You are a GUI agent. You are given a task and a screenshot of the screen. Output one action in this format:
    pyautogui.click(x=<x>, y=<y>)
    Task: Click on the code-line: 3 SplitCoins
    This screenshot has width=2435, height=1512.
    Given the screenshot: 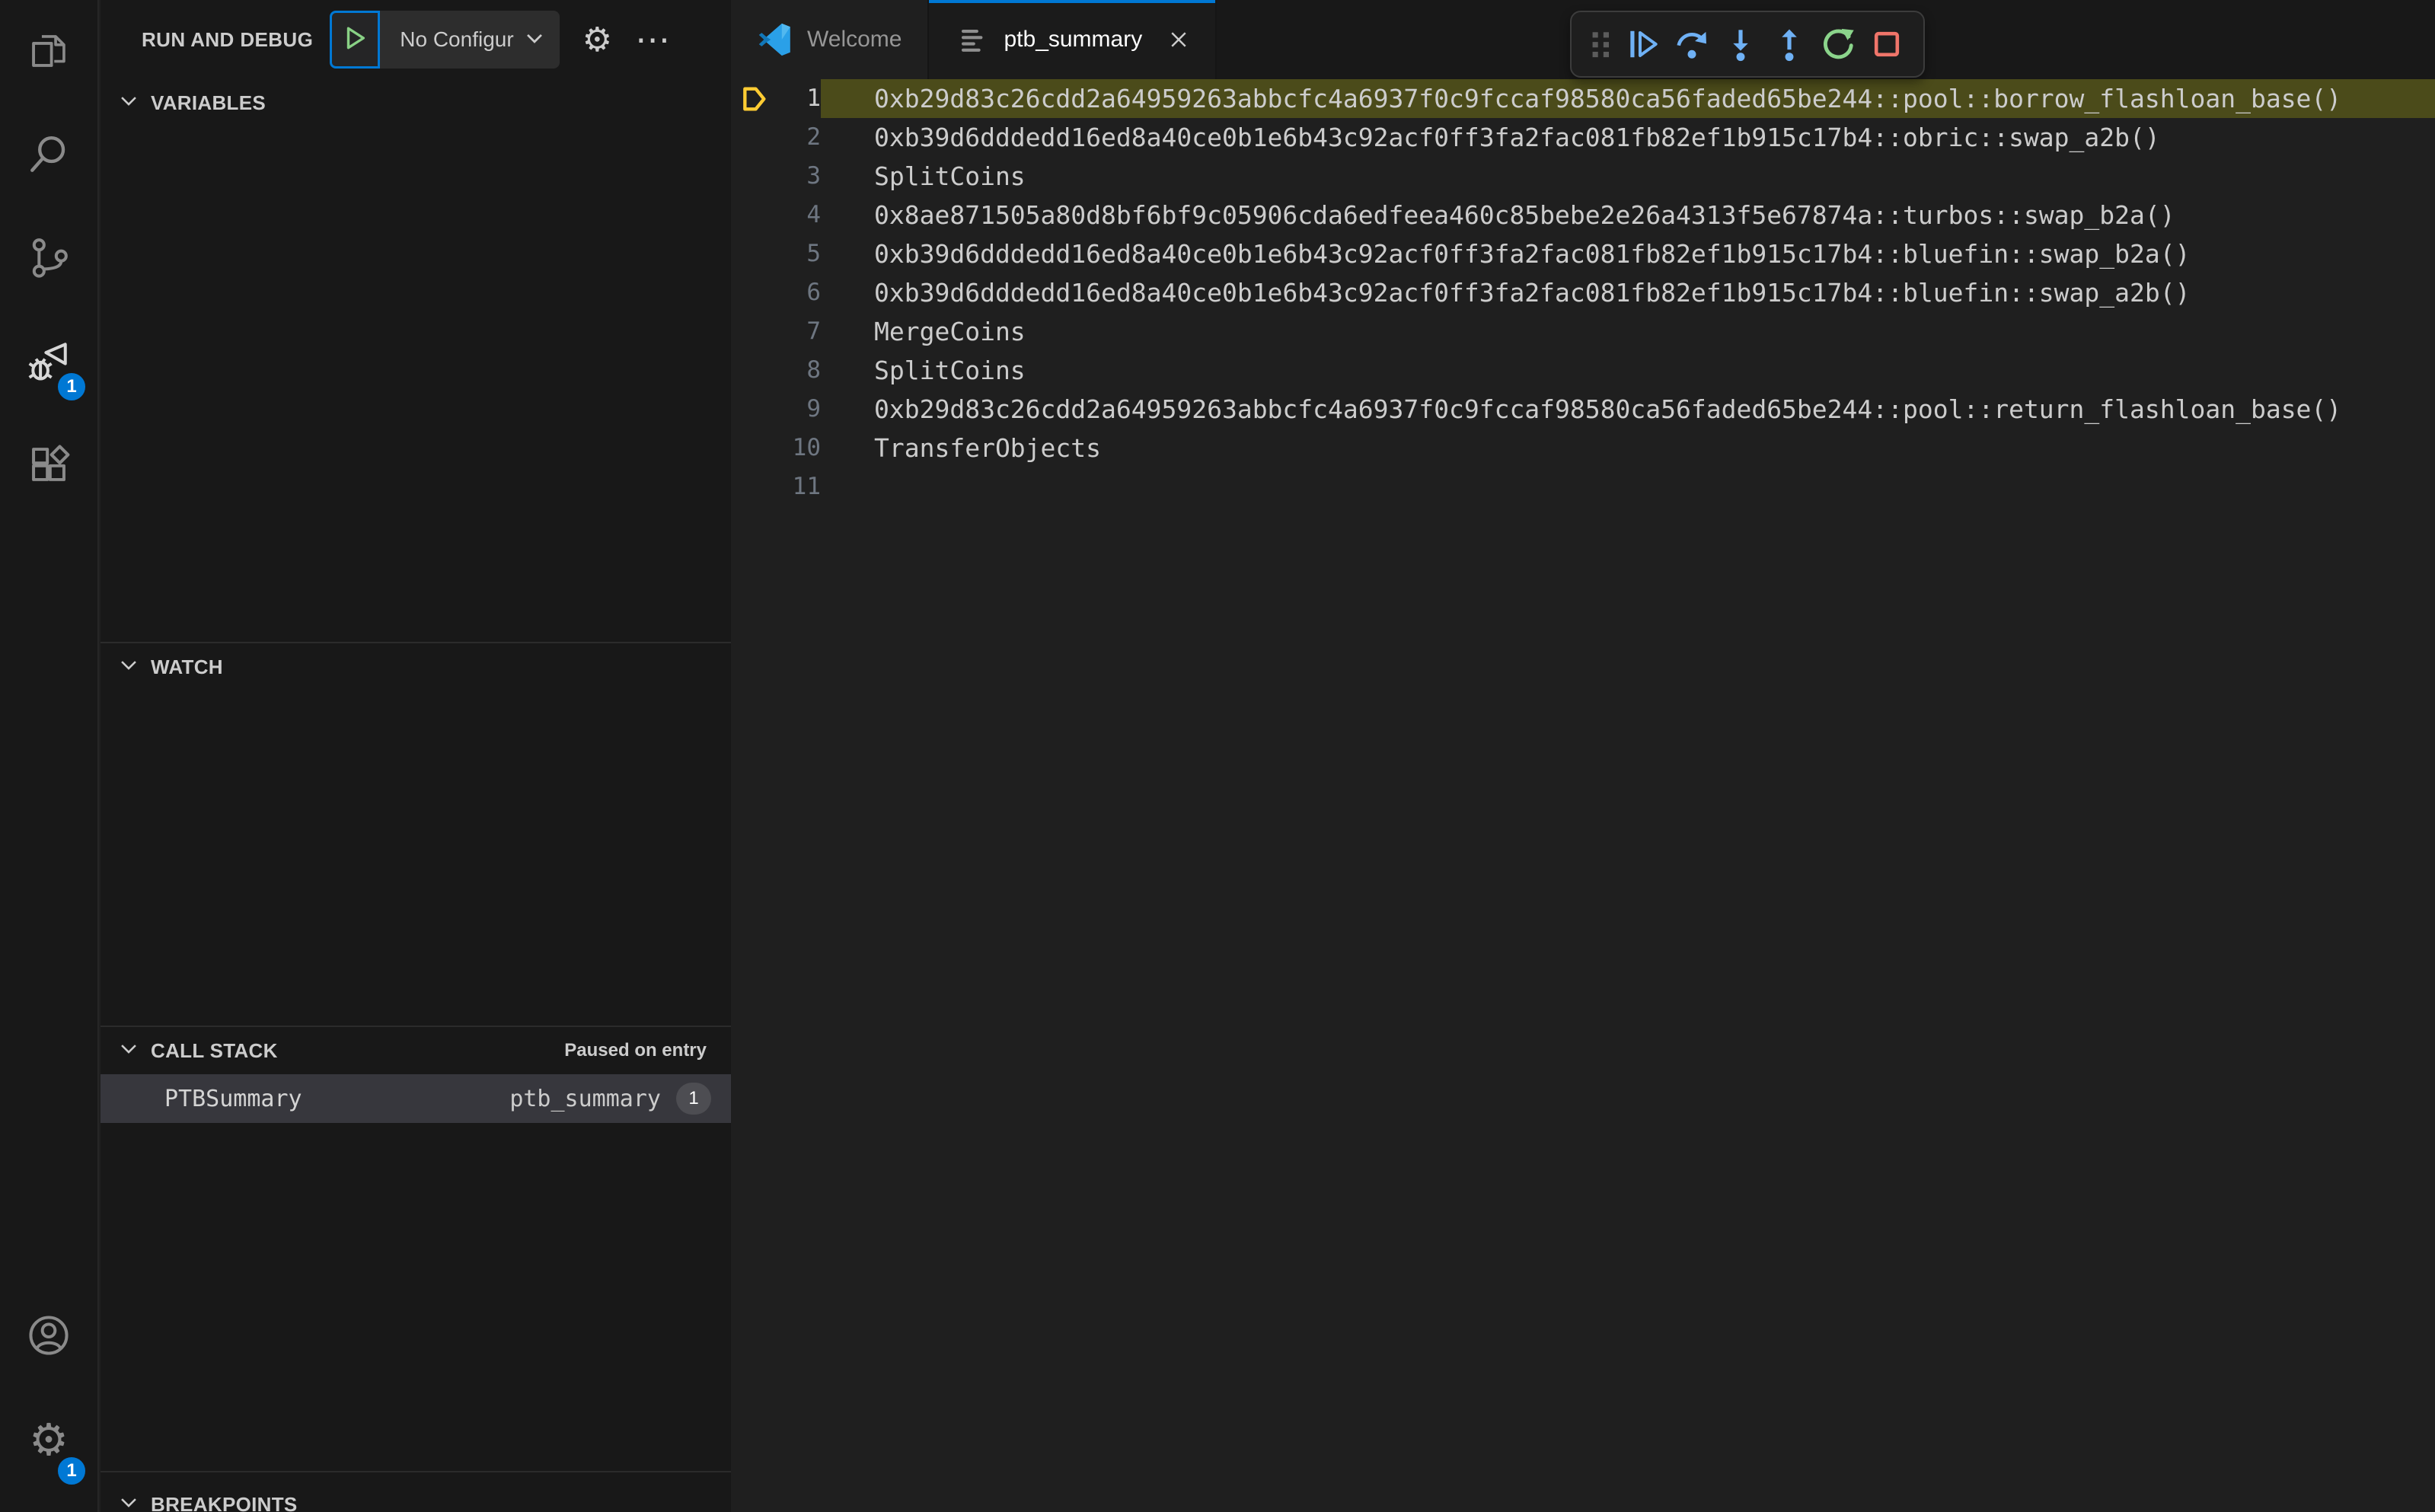 What is the action you would take?
    pyautogui.click(x=1583, y=176)
    